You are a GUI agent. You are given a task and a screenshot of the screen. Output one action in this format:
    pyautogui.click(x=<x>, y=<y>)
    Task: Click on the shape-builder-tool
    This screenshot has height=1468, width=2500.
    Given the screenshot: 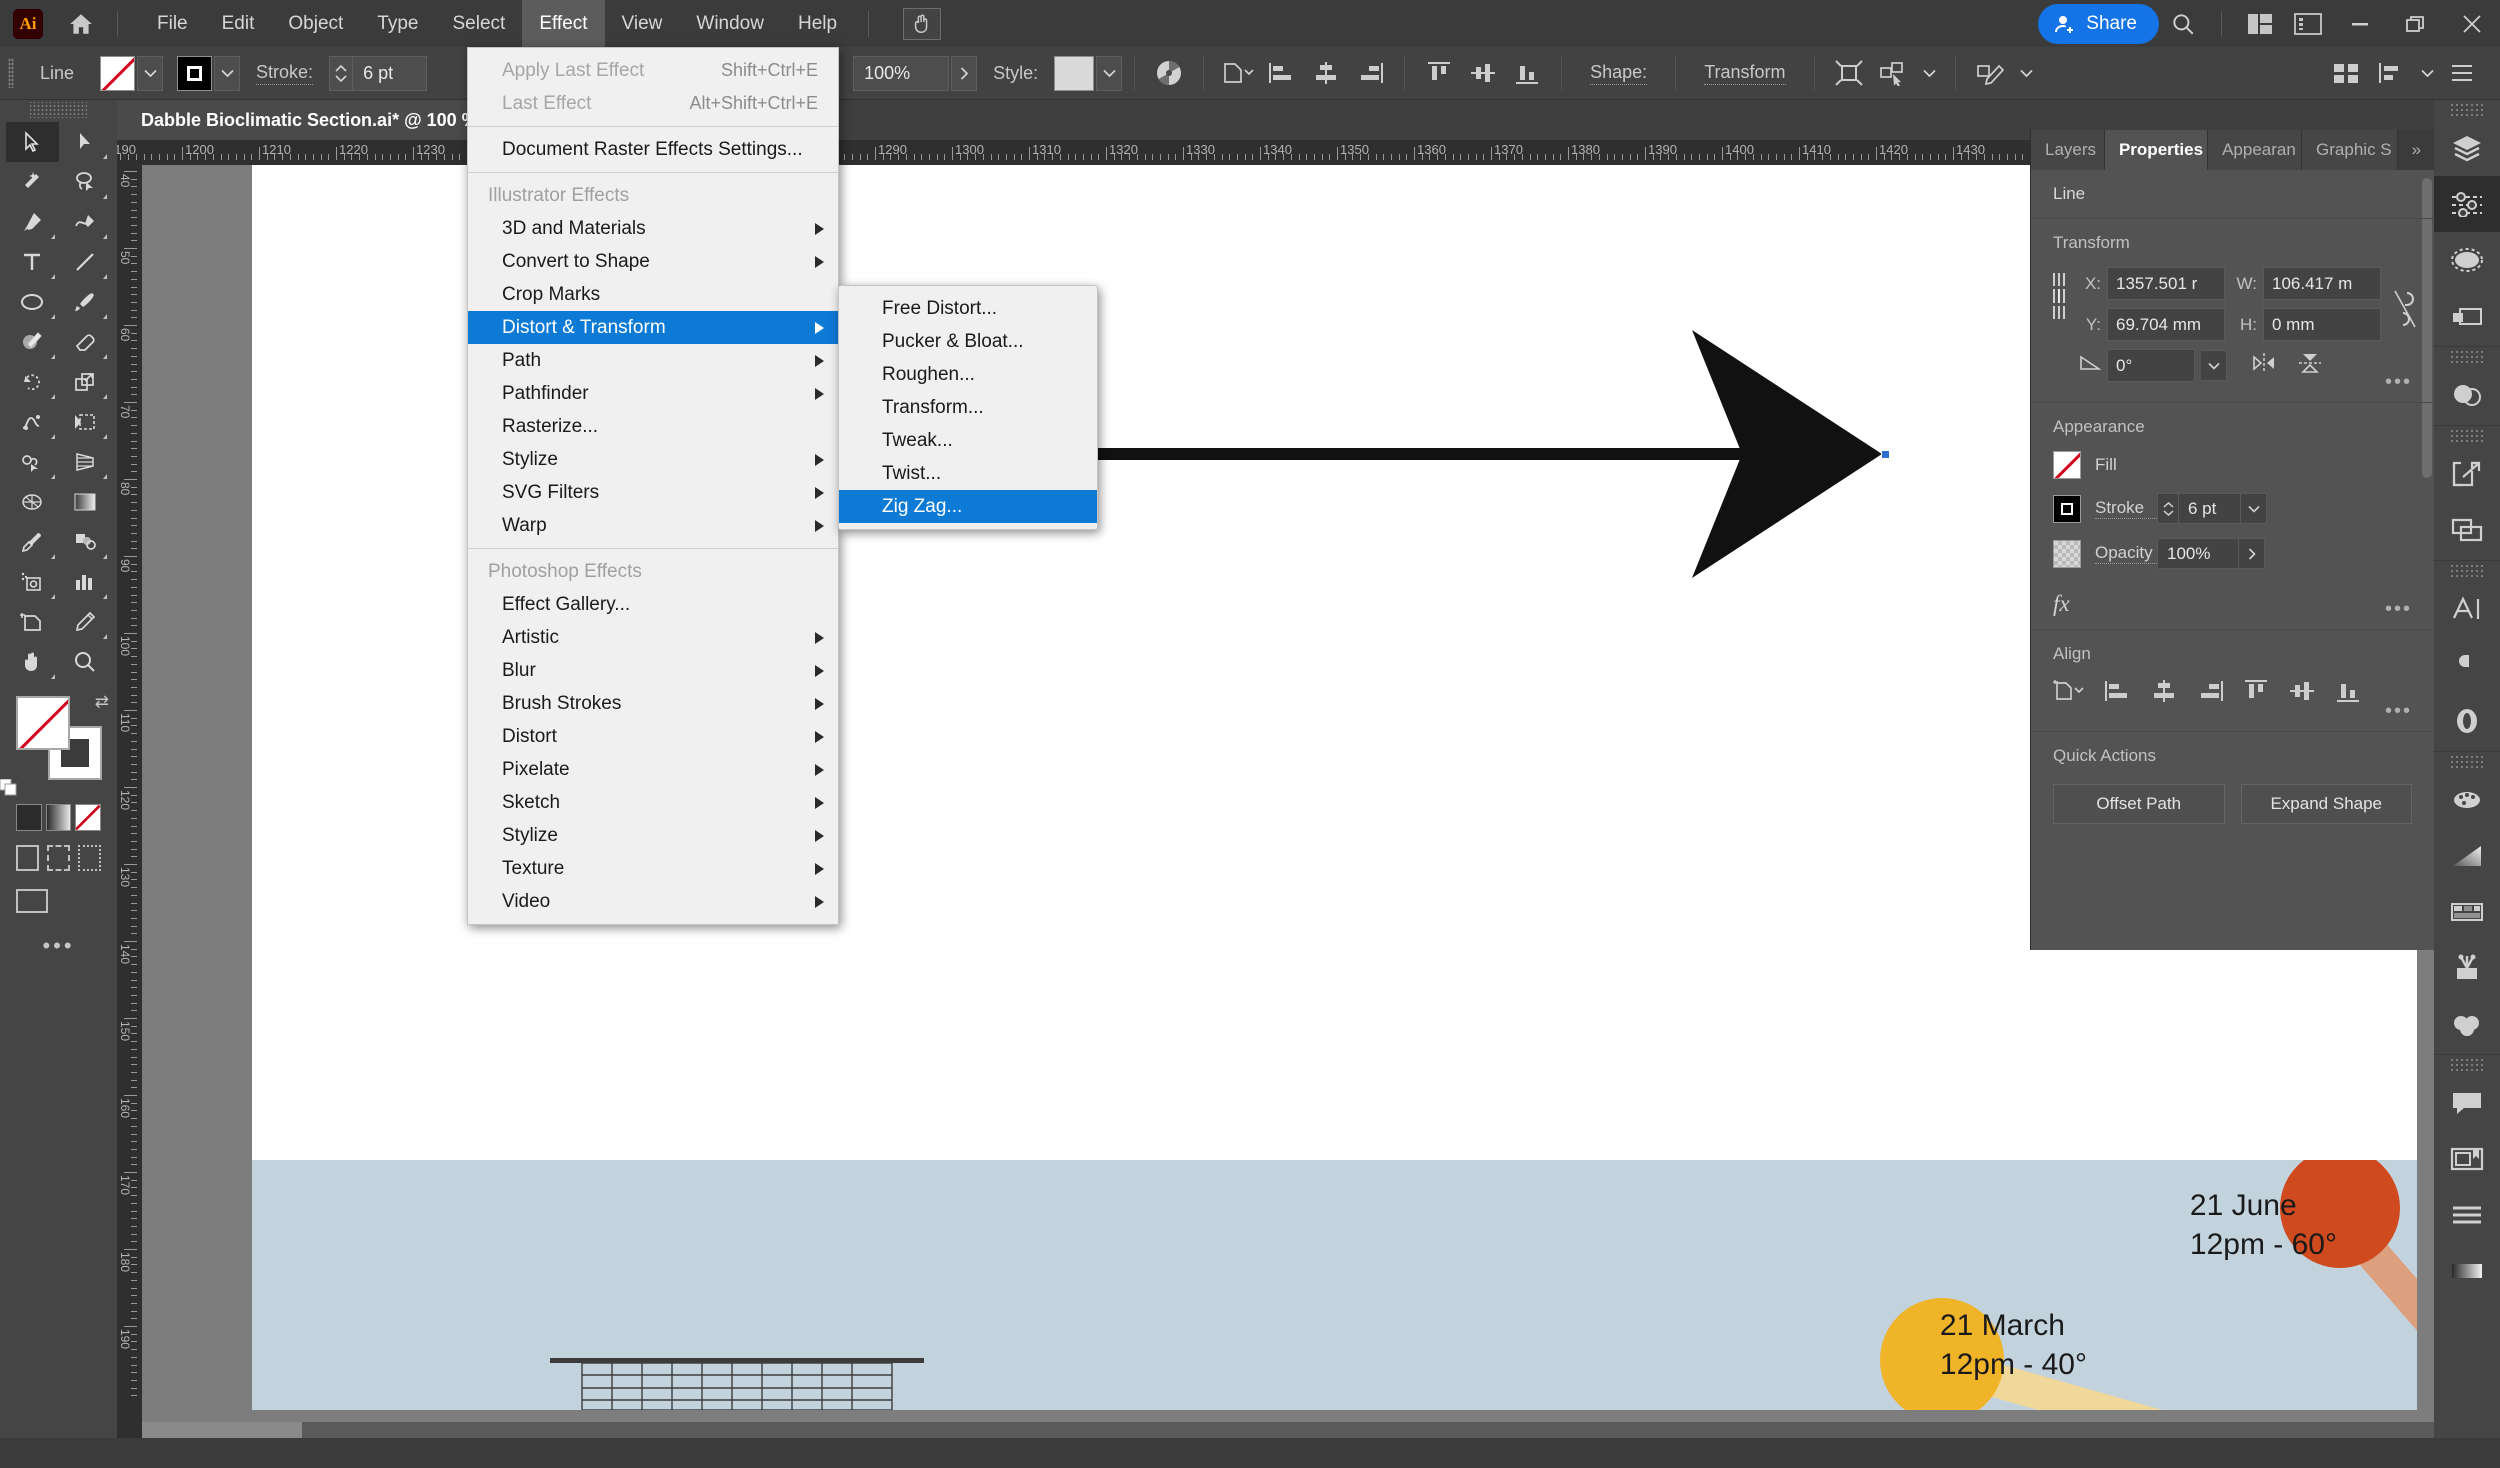 What is the action you would take?
    pyautogui.click(x=32, y=462)
    